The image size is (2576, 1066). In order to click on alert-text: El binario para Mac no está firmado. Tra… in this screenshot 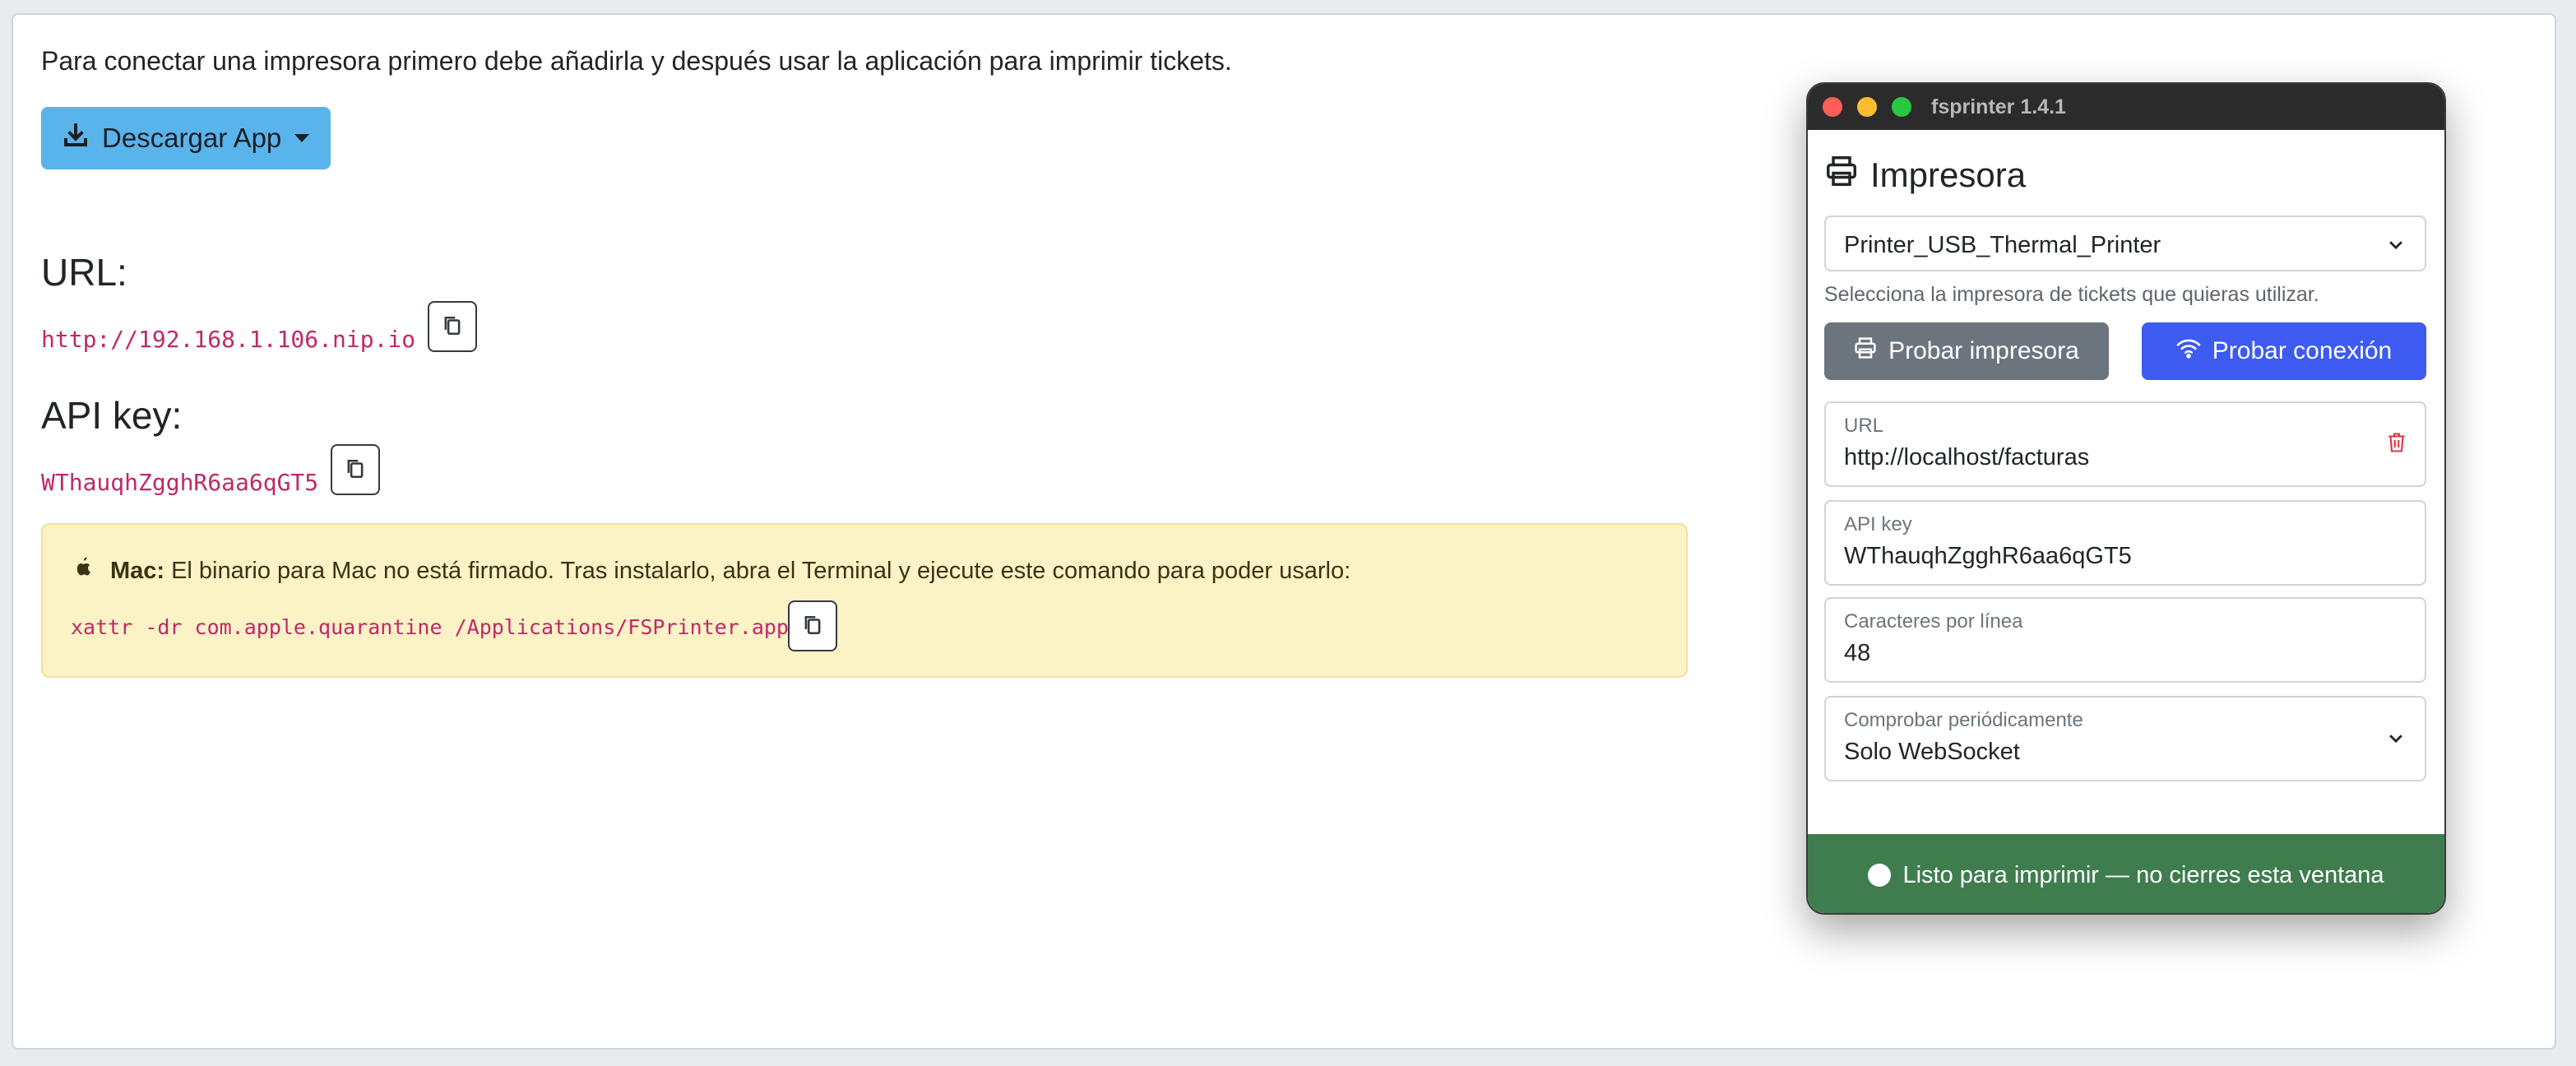, I will do `click(761, 570)`.